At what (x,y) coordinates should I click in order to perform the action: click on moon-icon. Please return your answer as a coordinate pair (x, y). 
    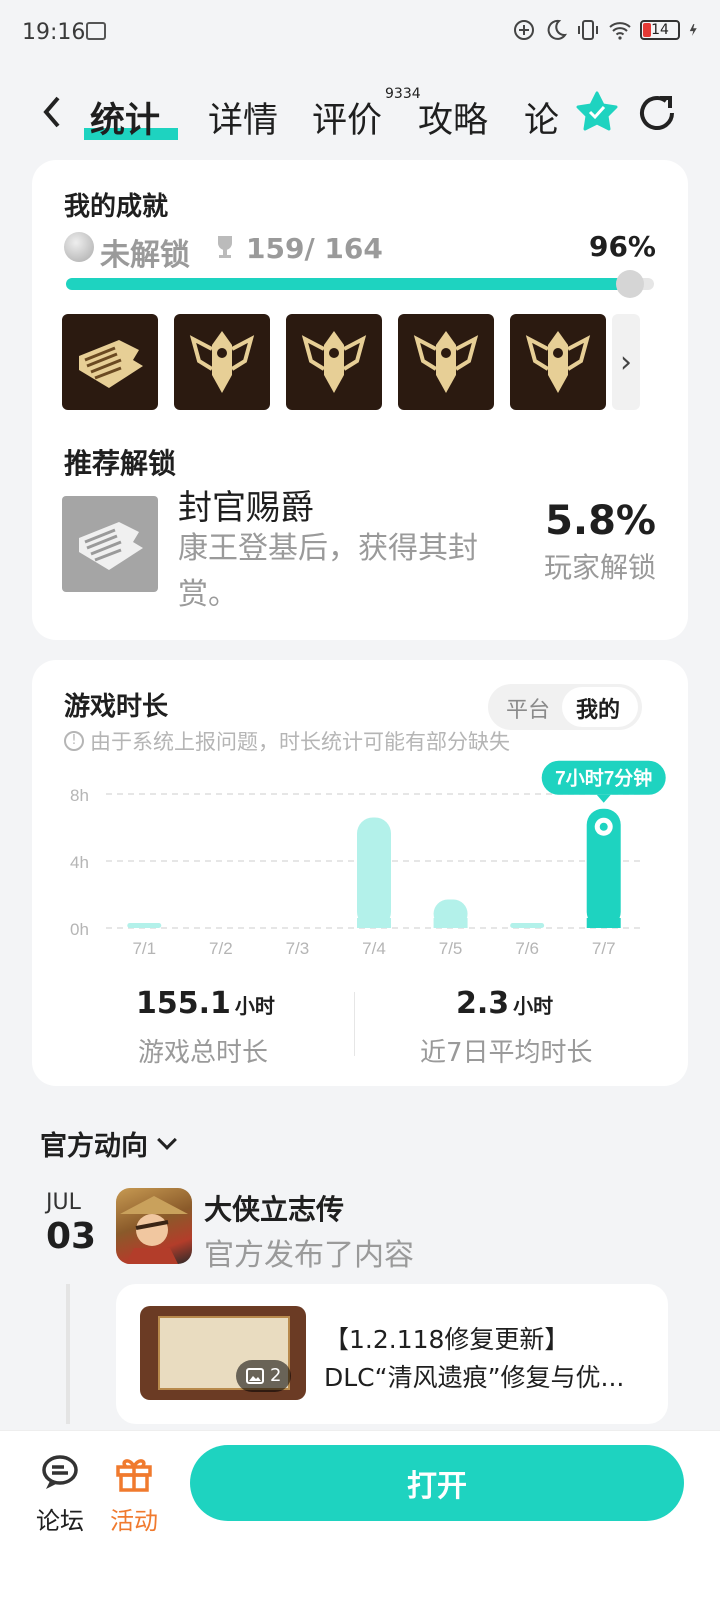
    Looking at the image, I should click on (557, 29).